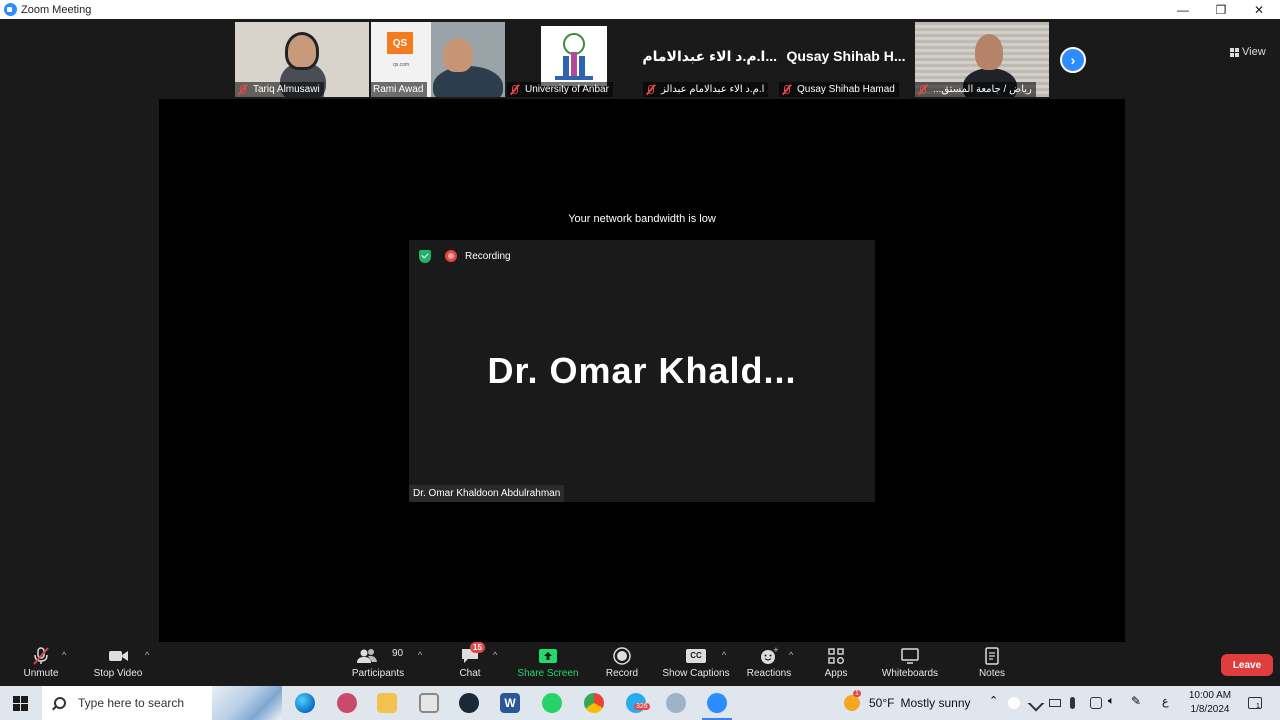  What do you see at coordinates (302, 59) in the screenshot?
I see `participant-tile-tariq: Tariq Almusawi` at bounding box center [302, 59].